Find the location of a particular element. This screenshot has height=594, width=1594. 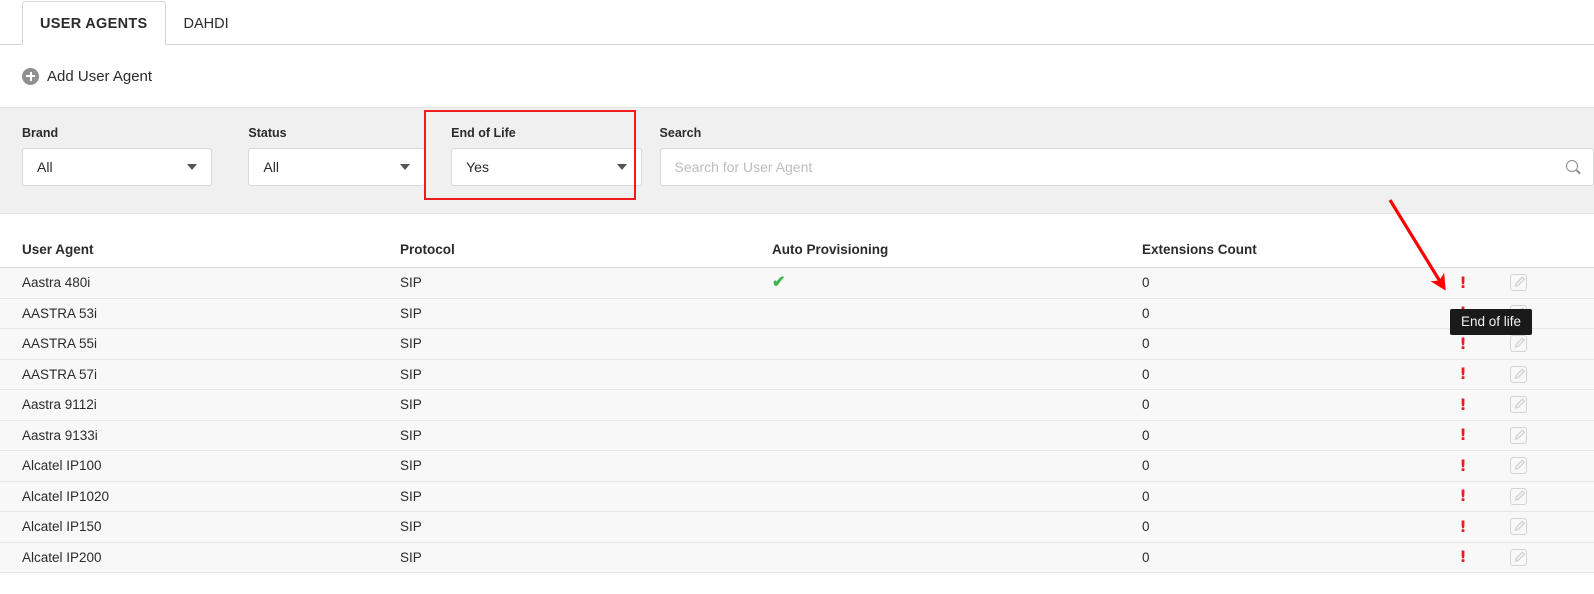

table-row: AASTRA 57i SIP 0! is located at coordinates (797, 374).